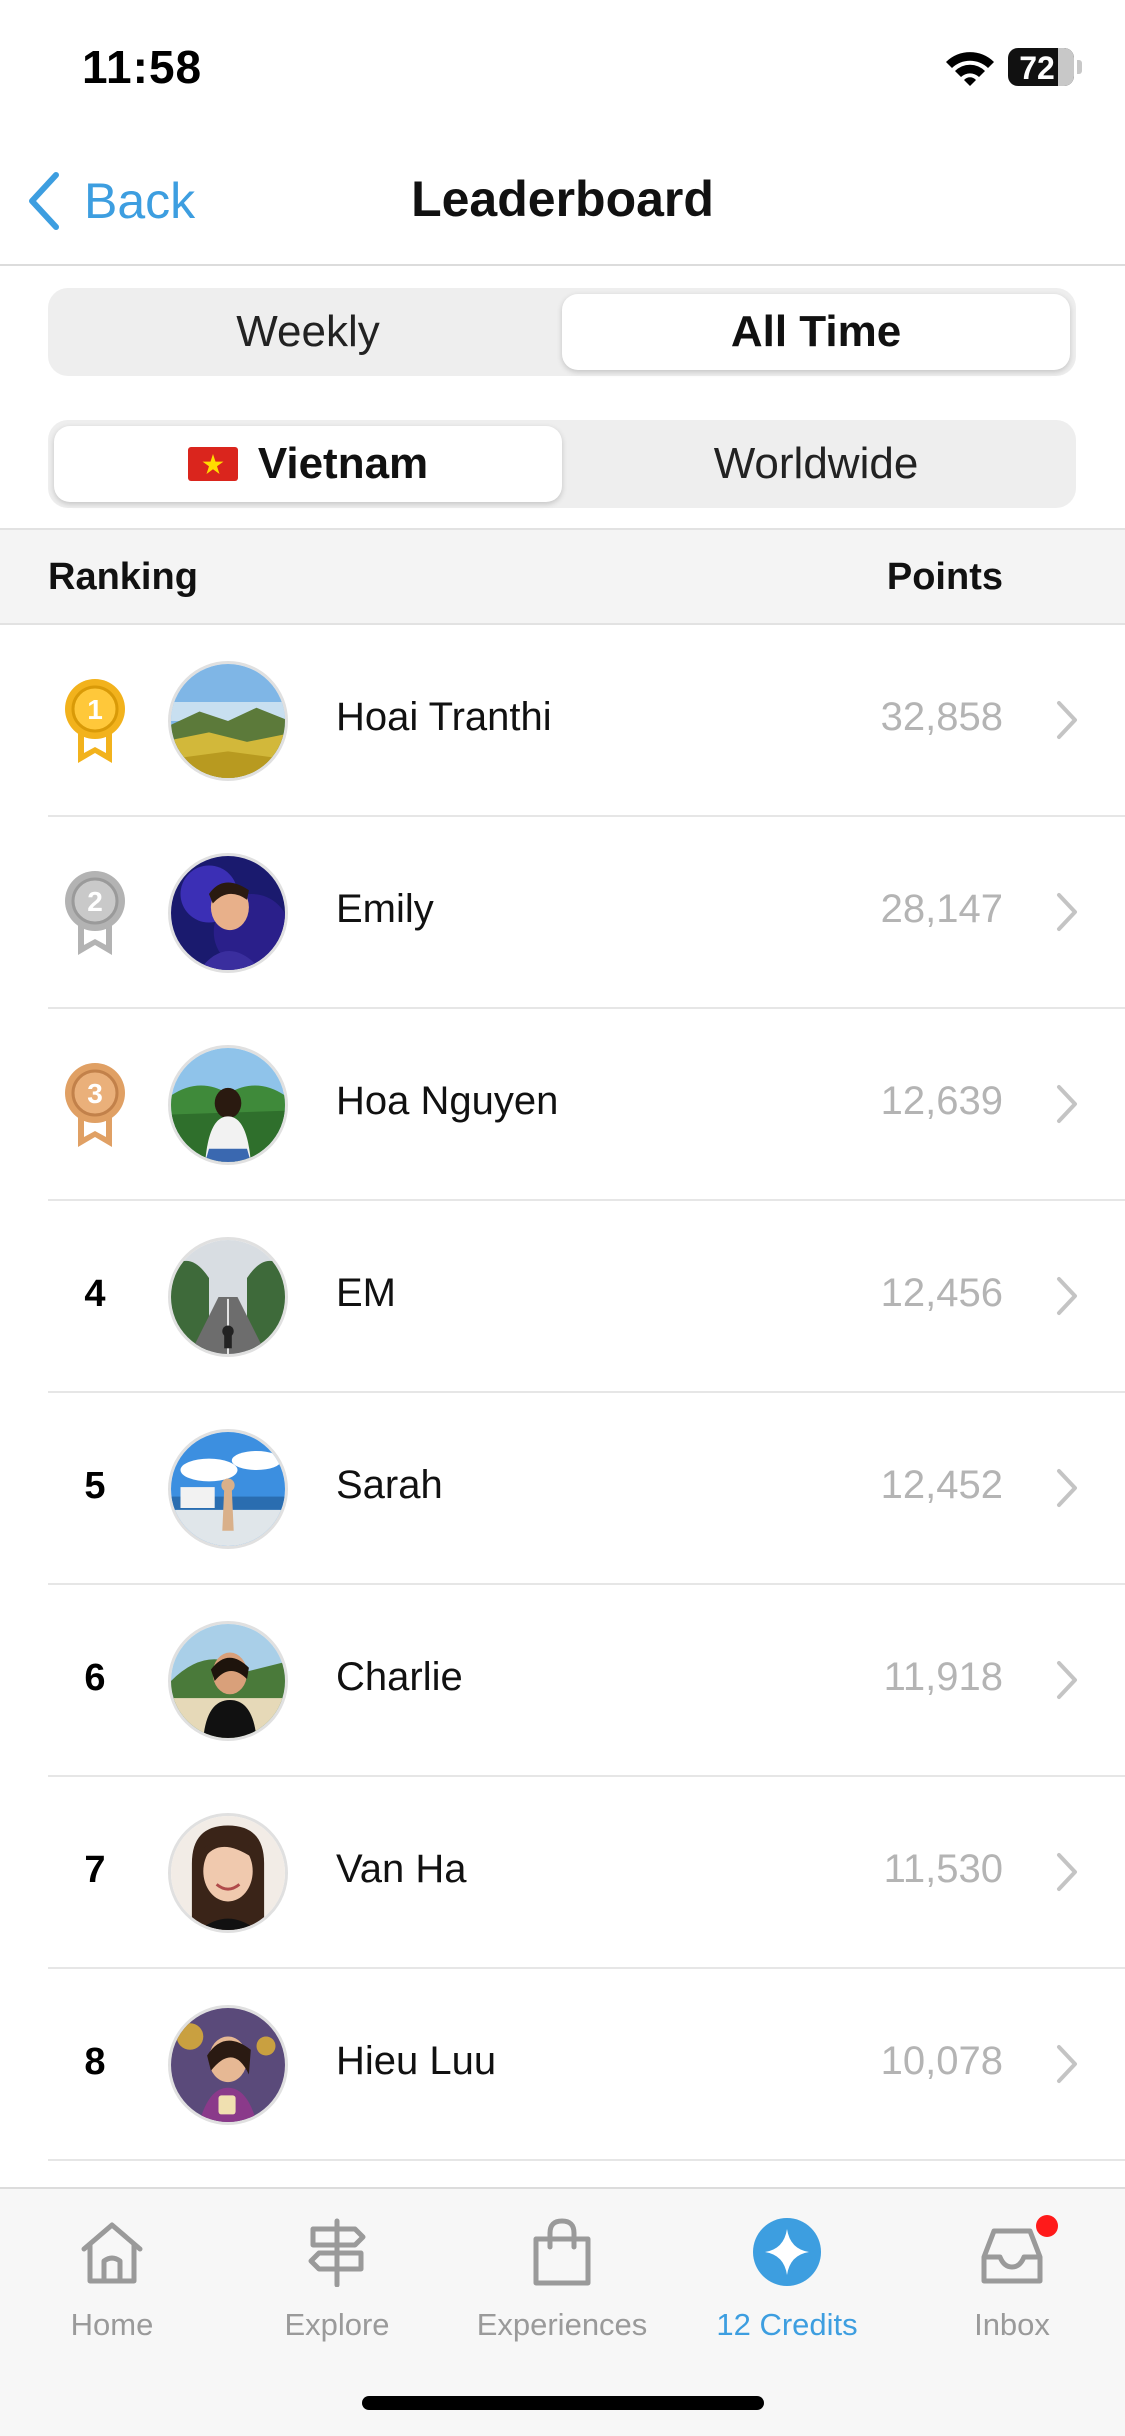 Image resolution: width=1125 pixels, height=2436 pixels. Describe the element at coordinates (562, 199) in the screenshot. I see `page-title: Leaderboard` at that location.